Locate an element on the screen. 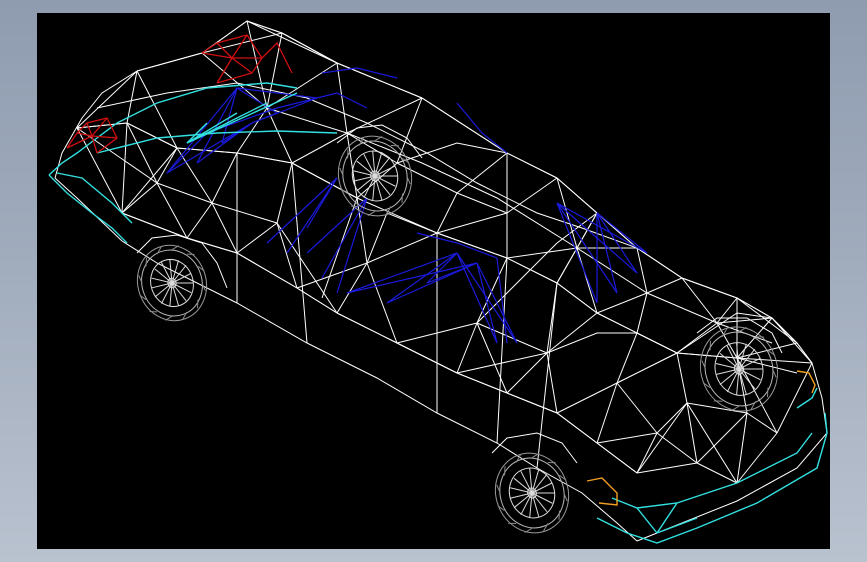  rear-deck-mesh is located at coordinates (242, 118).